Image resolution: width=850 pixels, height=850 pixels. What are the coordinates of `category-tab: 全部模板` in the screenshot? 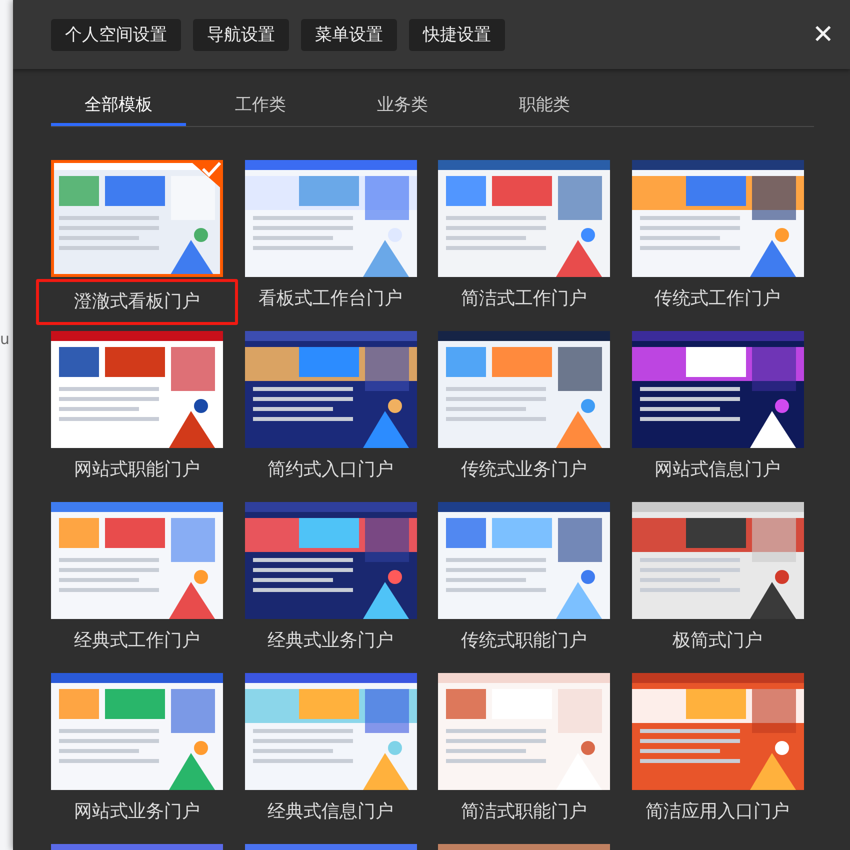 It's located at (118, 105).